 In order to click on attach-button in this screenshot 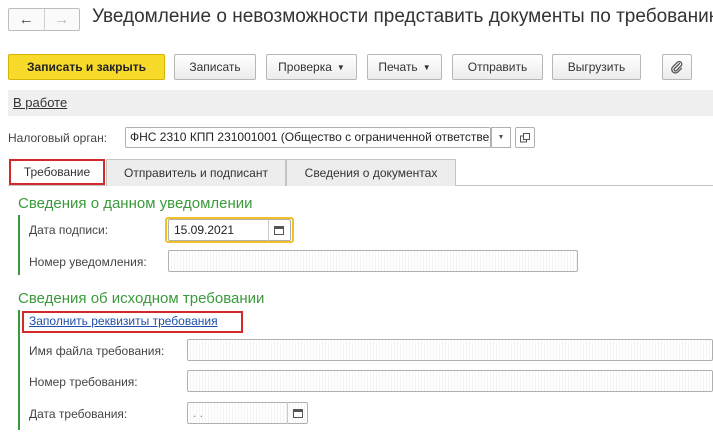, I will do `click(677, 67)`.